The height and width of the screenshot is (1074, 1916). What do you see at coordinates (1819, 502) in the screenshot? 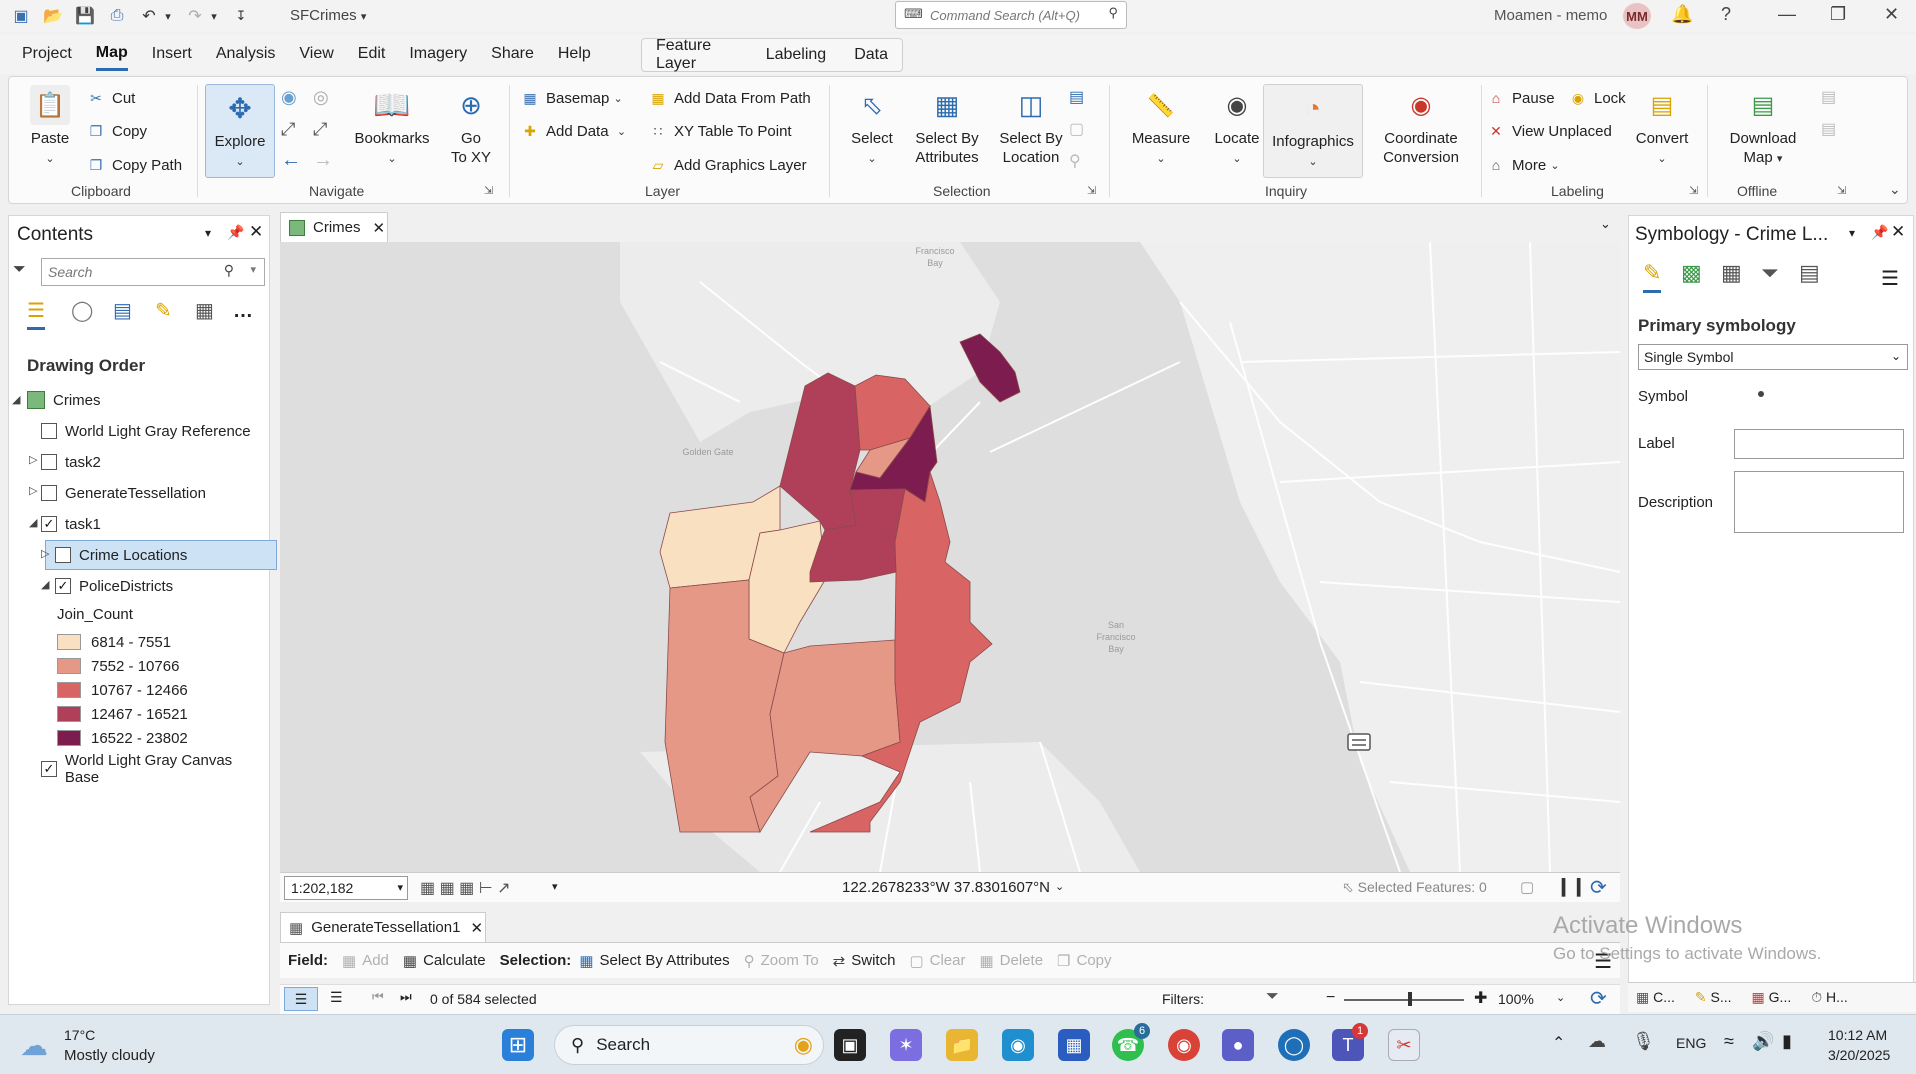
I see `description-input` at bounding box center [1819, 502].